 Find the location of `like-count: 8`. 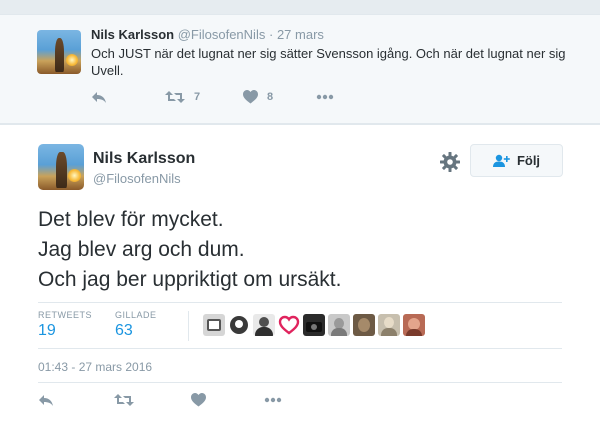

like-count: 8 is located at coordinates (270, 97).